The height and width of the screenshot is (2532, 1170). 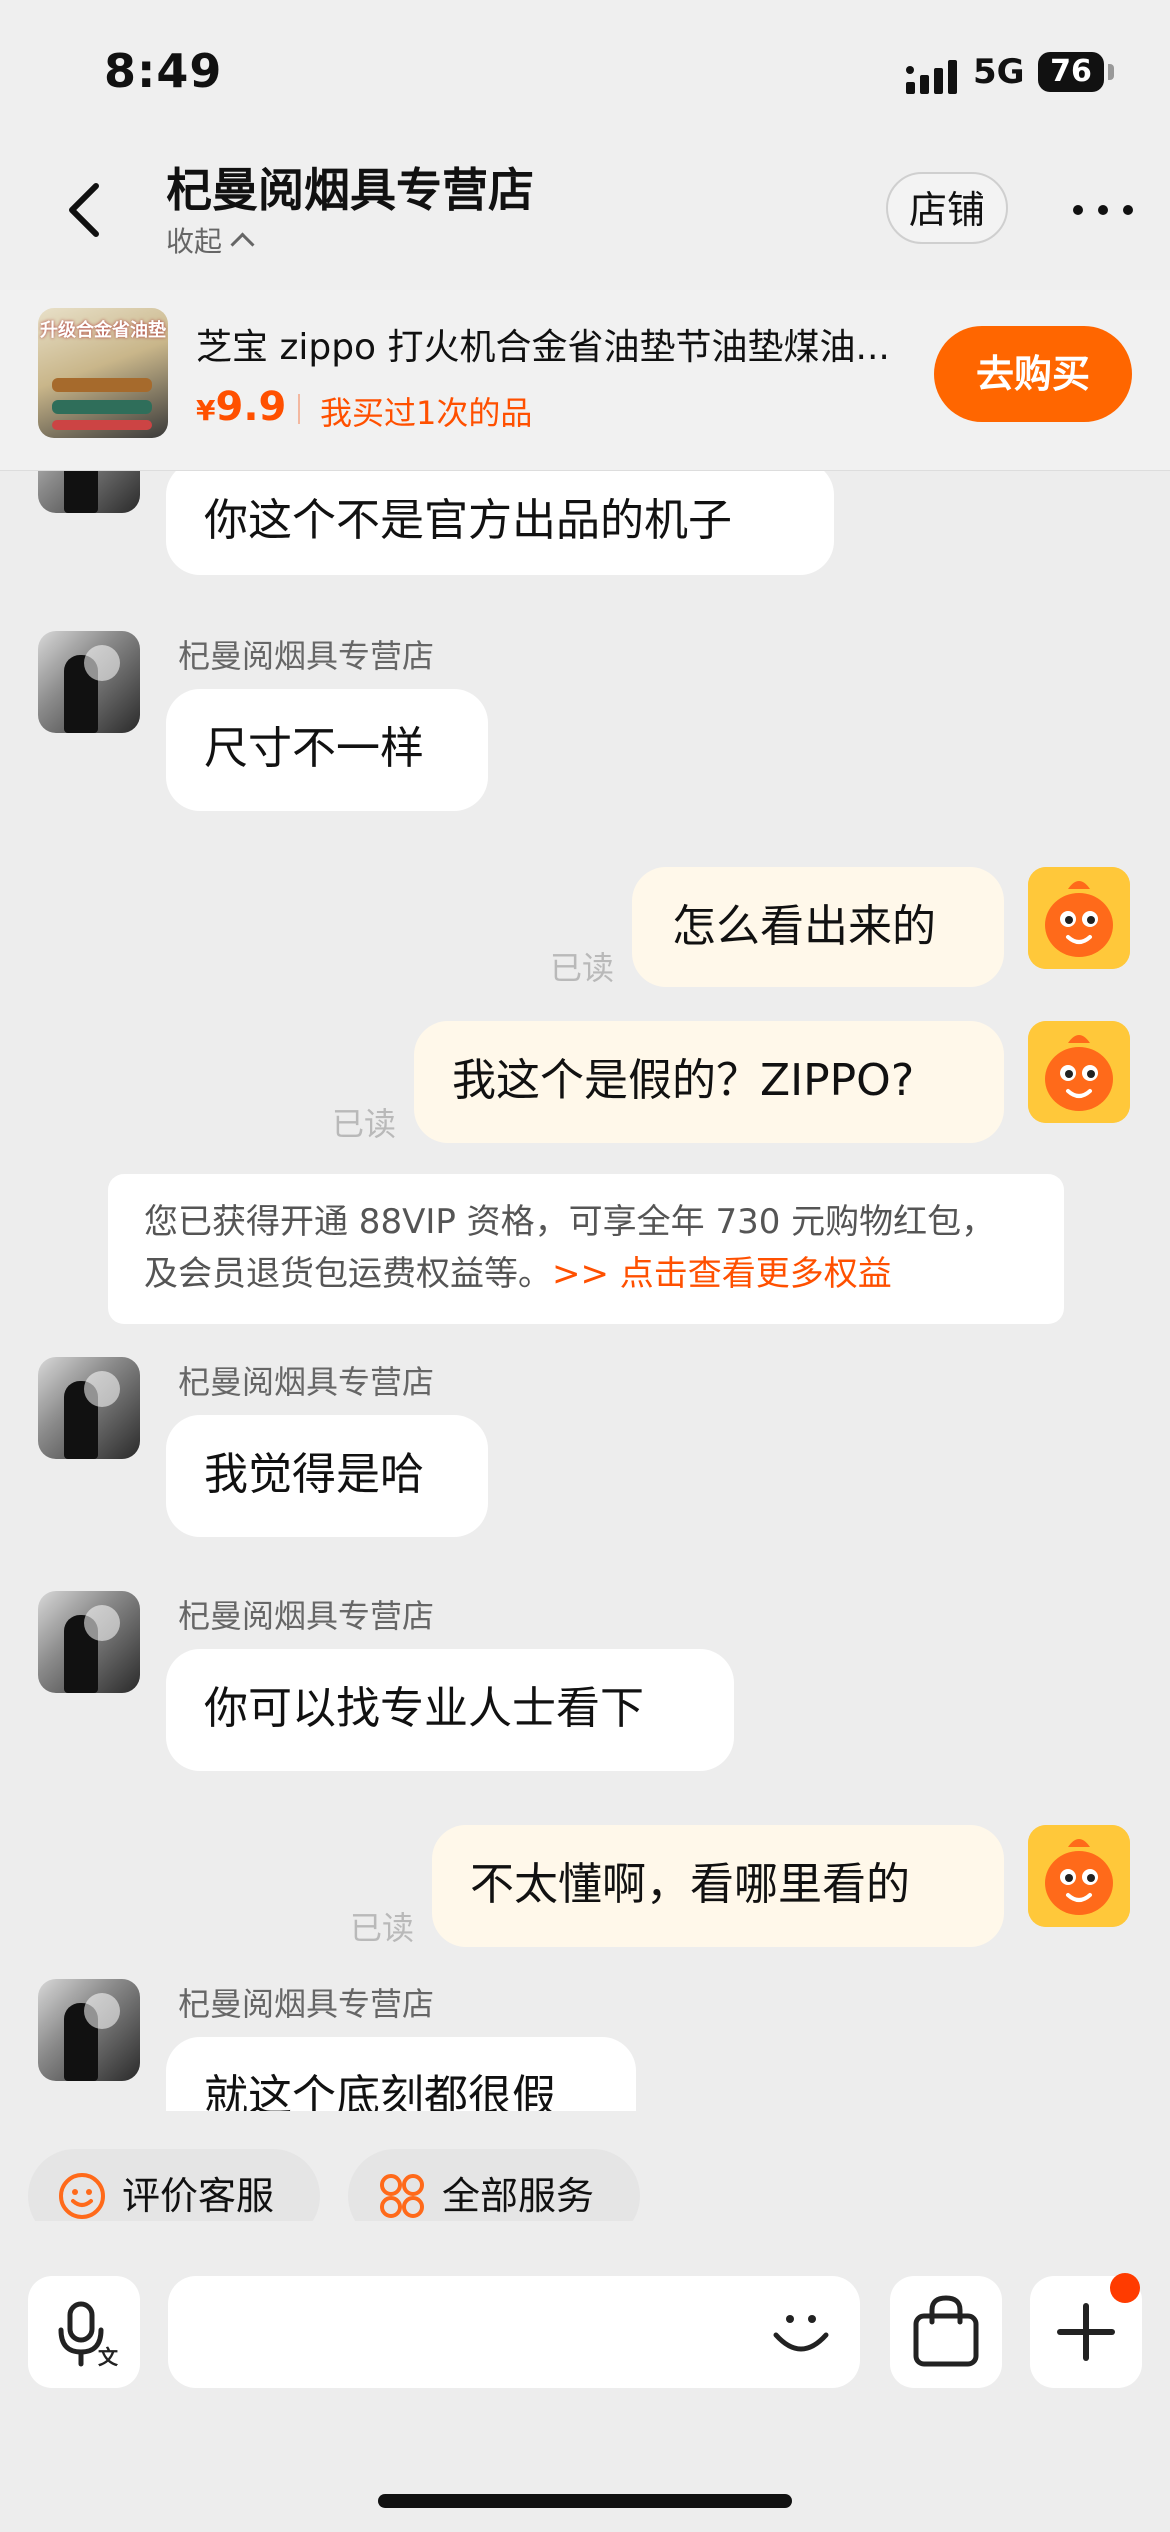 I want to click on product-price: ¥9.9, so click(x=241, y=407).